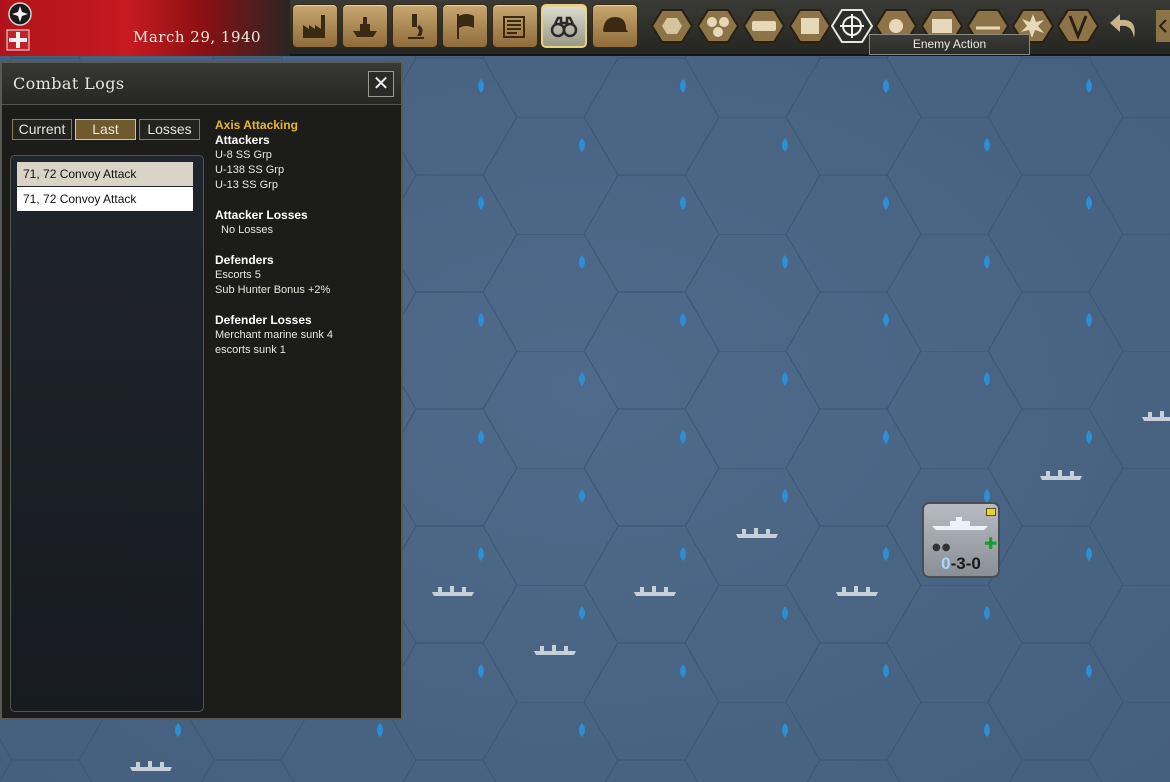 This screenshot has height=782, width=1170. What do you see at coordinates (197, 37) in the screenshot?
I see `game-date: March 29, 1940` at bounding box center [197, 37].